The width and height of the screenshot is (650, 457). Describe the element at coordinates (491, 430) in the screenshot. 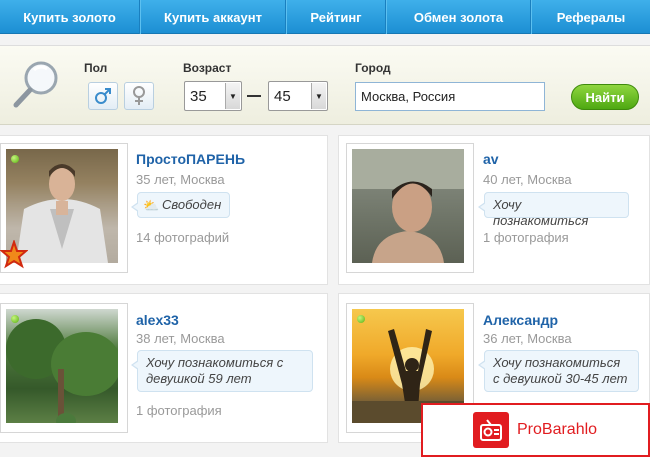

I see `probarahlo-logo-icon` at that location.